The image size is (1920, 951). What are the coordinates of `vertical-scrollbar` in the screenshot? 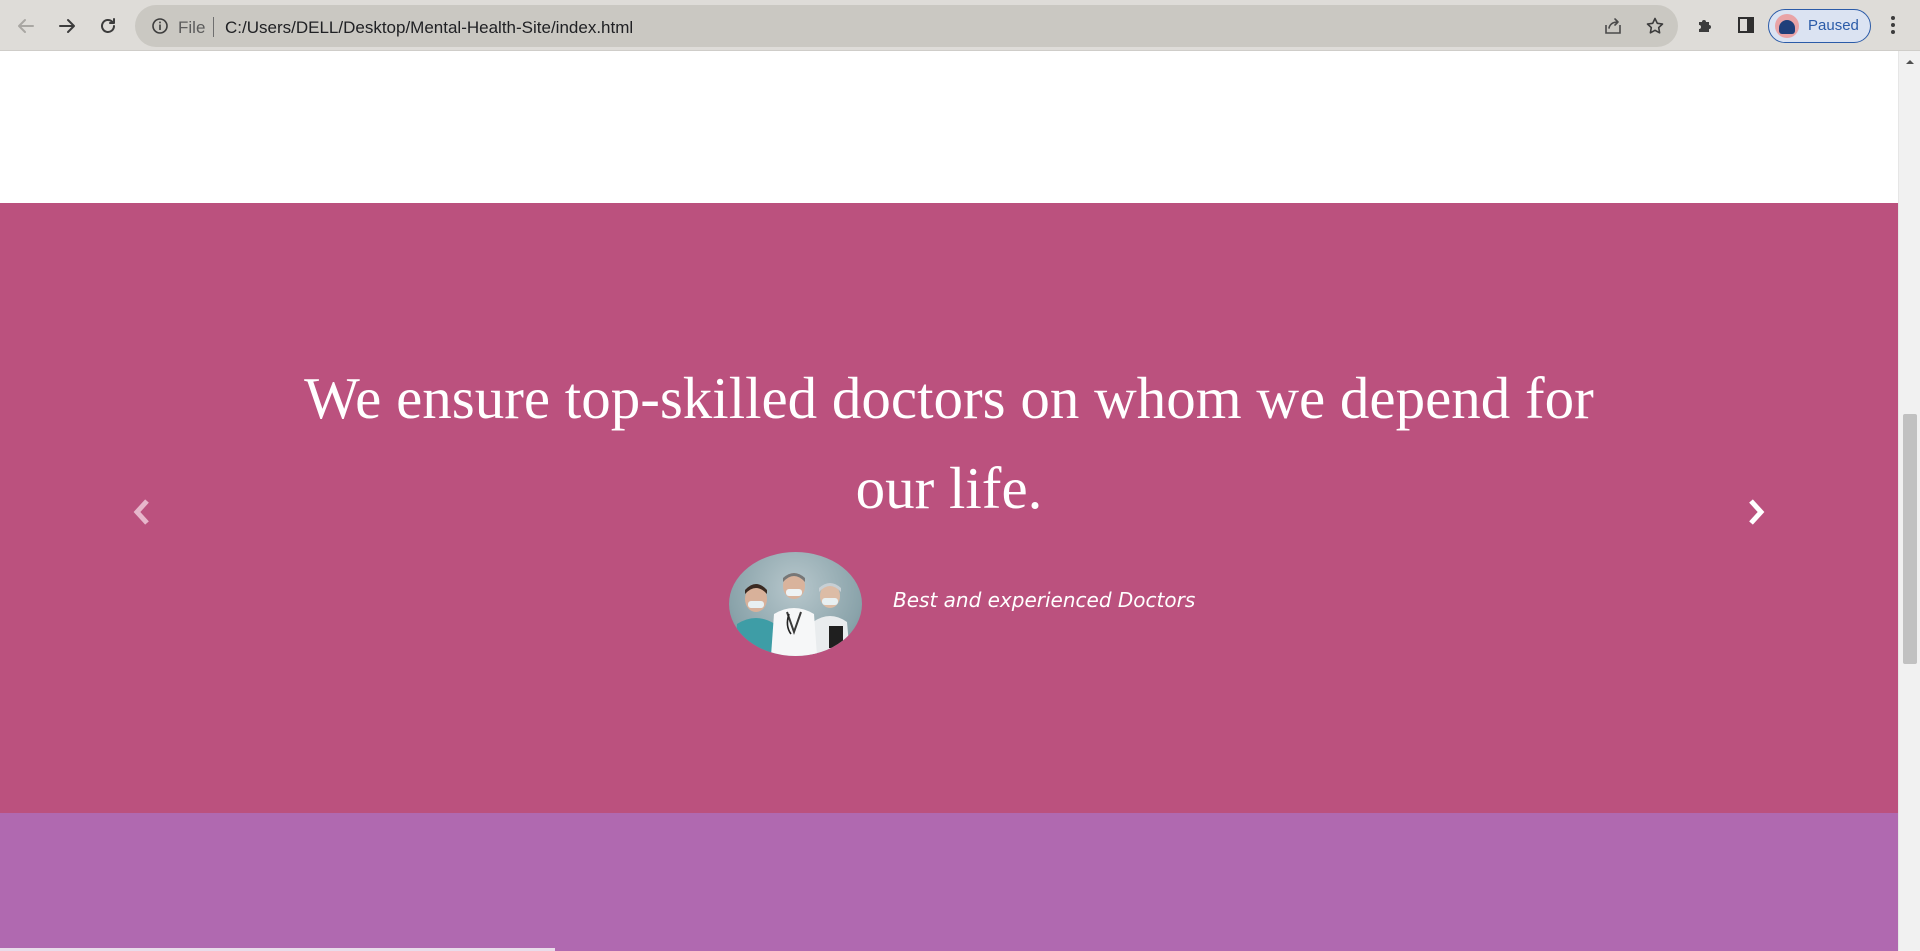 It's located at (1909, 501).